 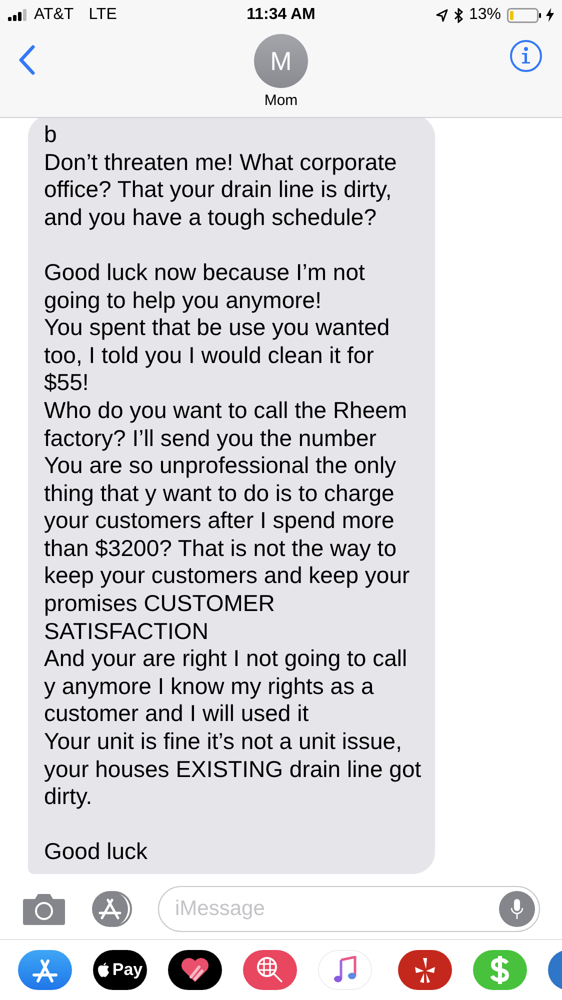 What do you see at coordinates (458, 15) in the screenshot?
I see `bluetooth-icon` at bounding box center [458, 15].